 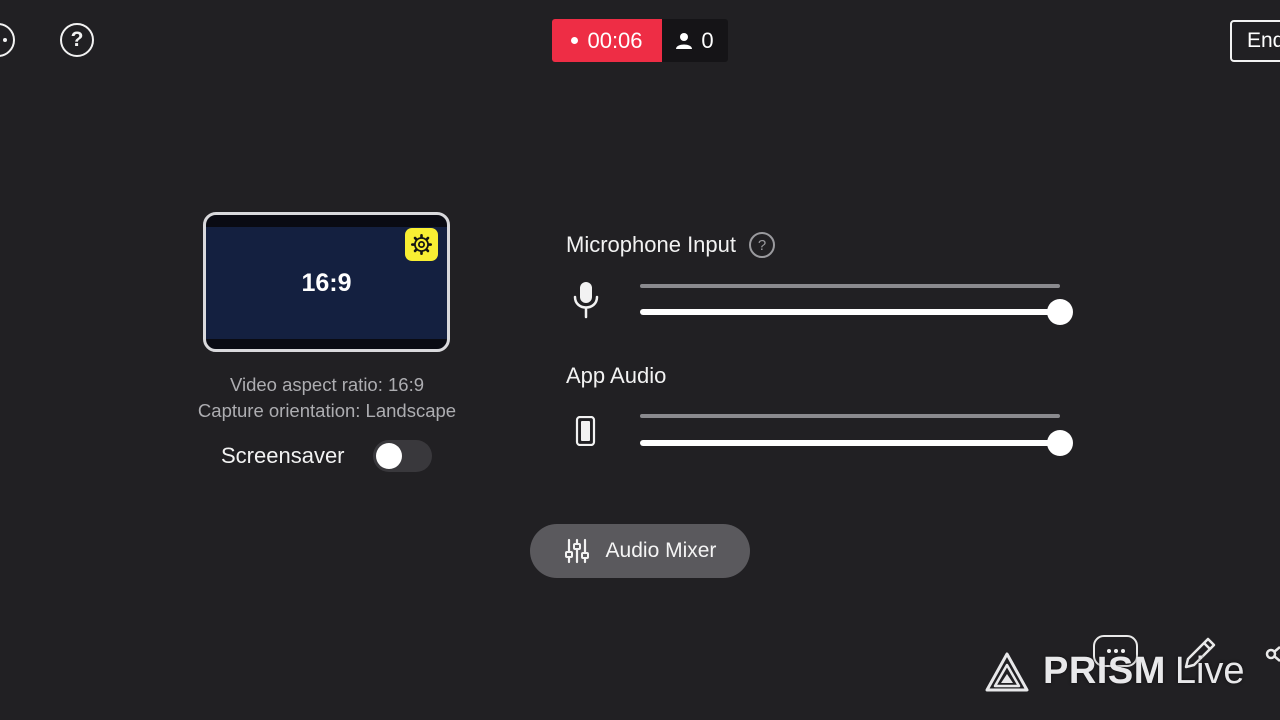 What do you see at coordinates (850, 416) in the screenshot?
I see `app-audio-level-meter` at bounding box center [850, 416].